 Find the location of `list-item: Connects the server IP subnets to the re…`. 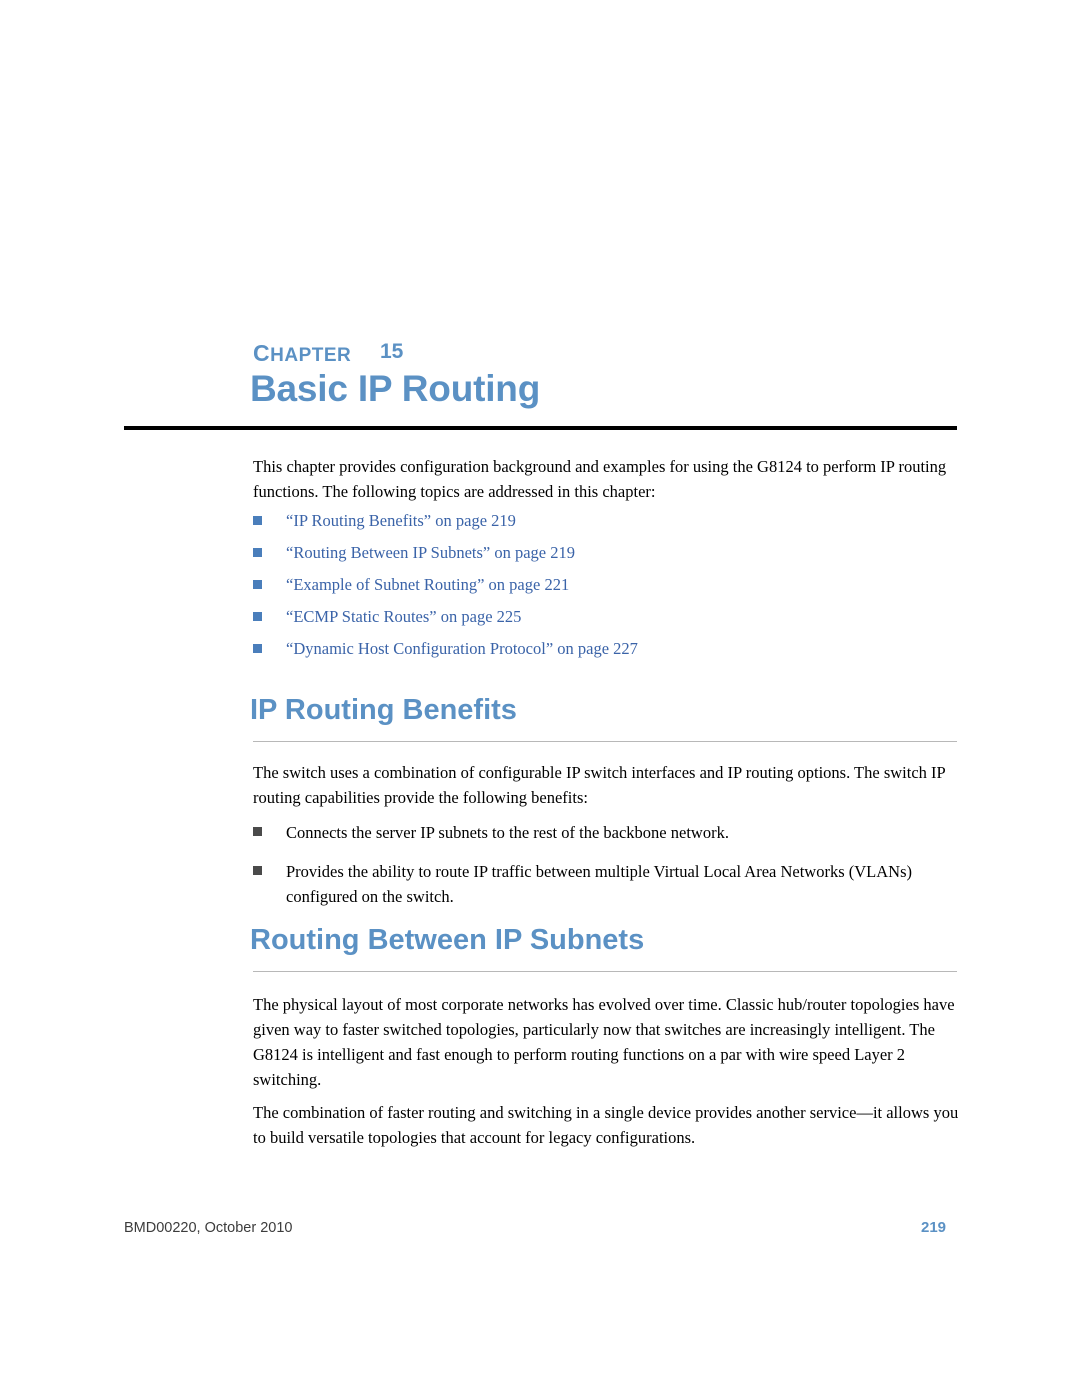

list-item: Connects the server IP subnets to the re… is located at coordinates (610, 832).